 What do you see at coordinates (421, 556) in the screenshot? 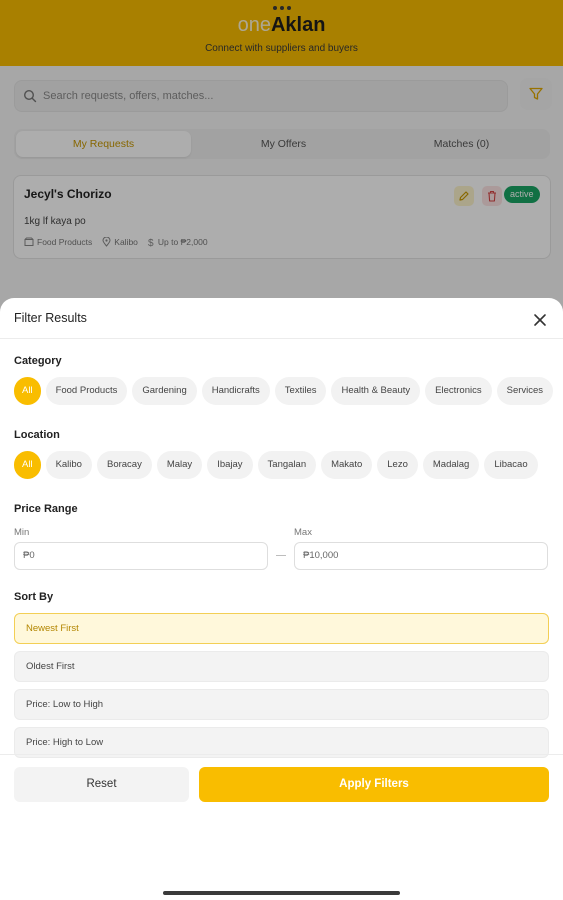
I see `max-price-input: ₱10,000` at bounding box center [421, 556].